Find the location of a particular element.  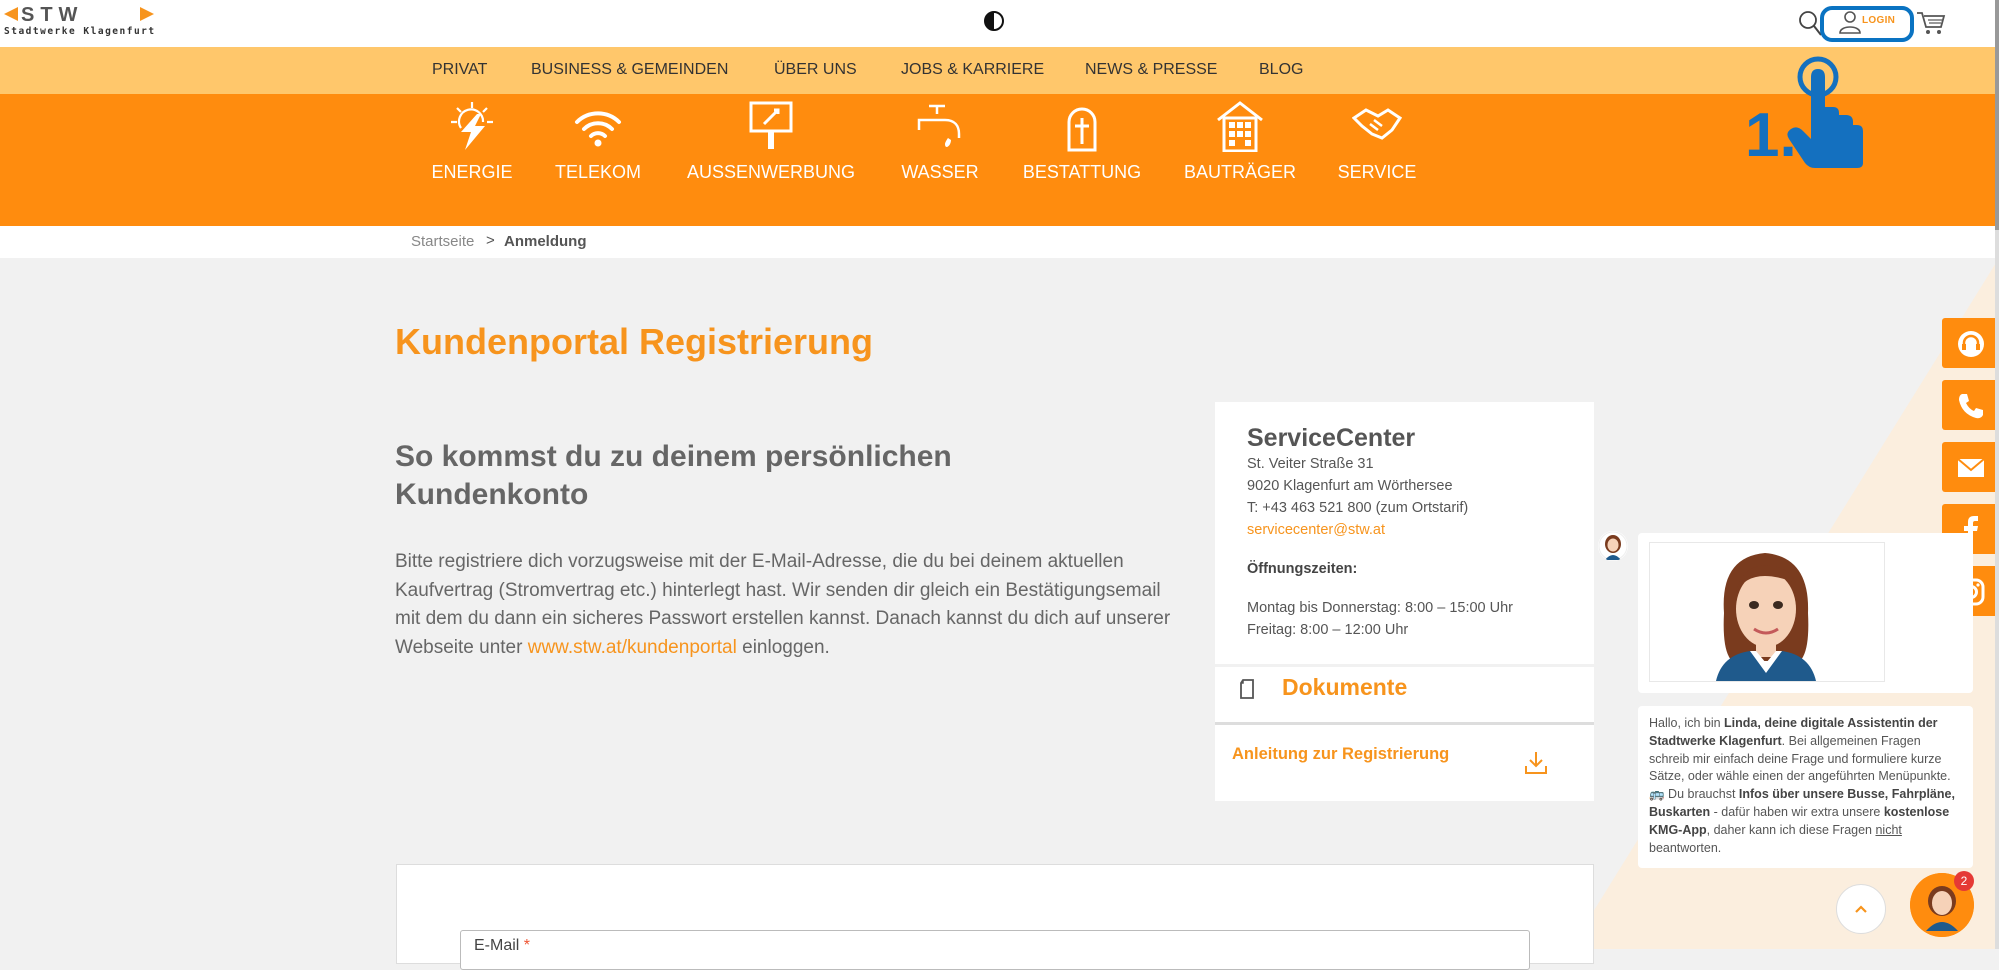

mail-icon is located at coordinates (1971, 467).